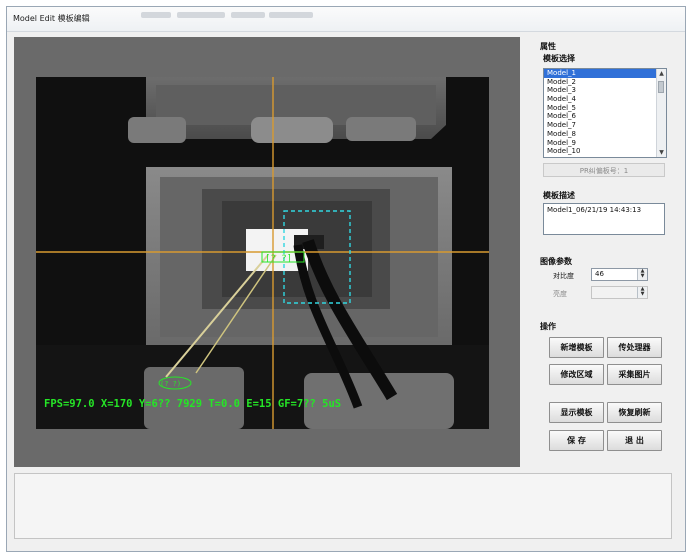 Image resolution: width=692 pixels, height=560 pixels. Describe the element at coordinates (292, 130) in the screenshot. I see `center-tab` at that location.